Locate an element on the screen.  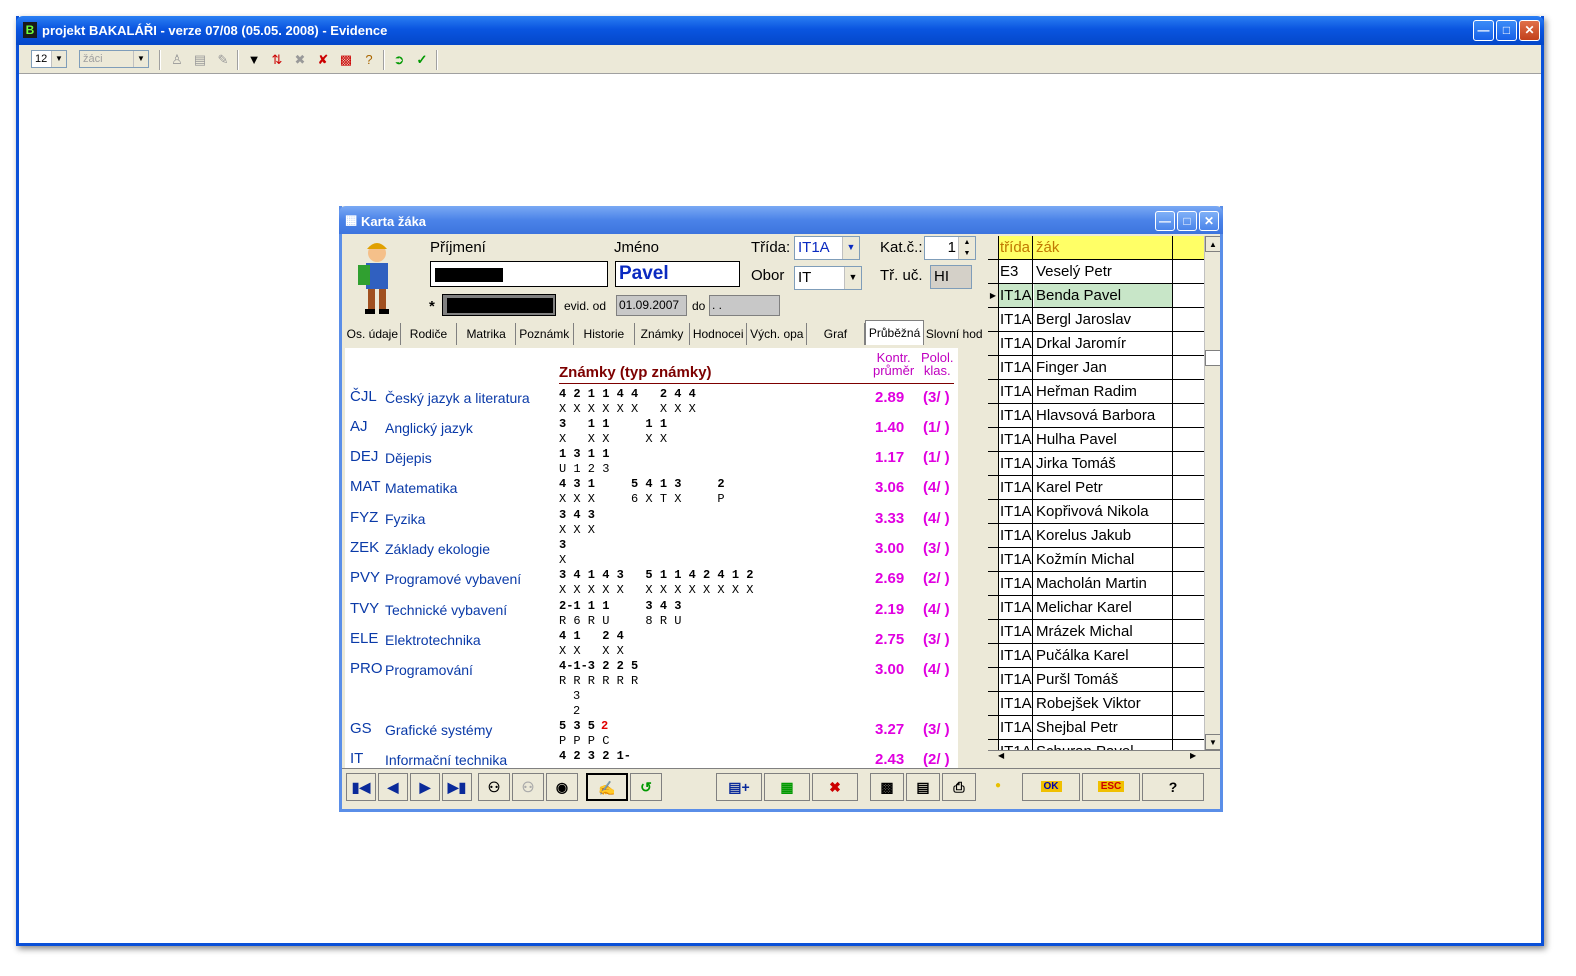
card-close-button: ✕ is located at coordinates (1209, 221).